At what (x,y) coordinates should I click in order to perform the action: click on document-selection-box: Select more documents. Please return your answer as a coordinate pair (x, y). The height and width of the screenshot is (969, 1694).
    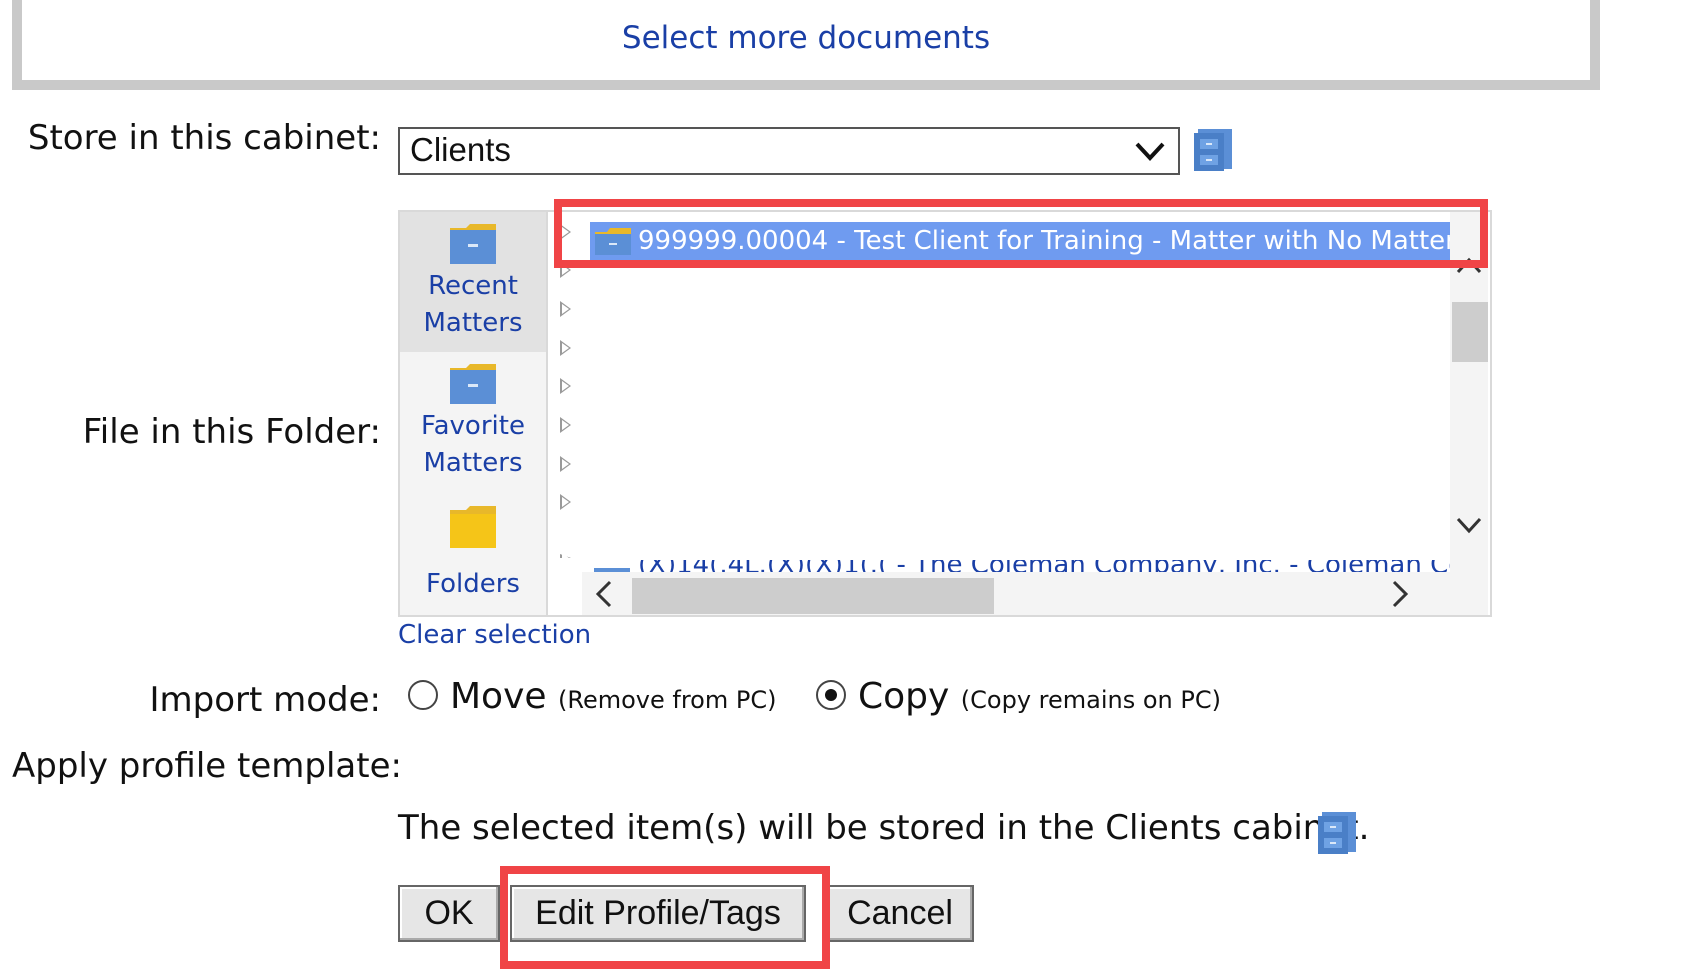
    Looking at the image, I should click on (806, 45).